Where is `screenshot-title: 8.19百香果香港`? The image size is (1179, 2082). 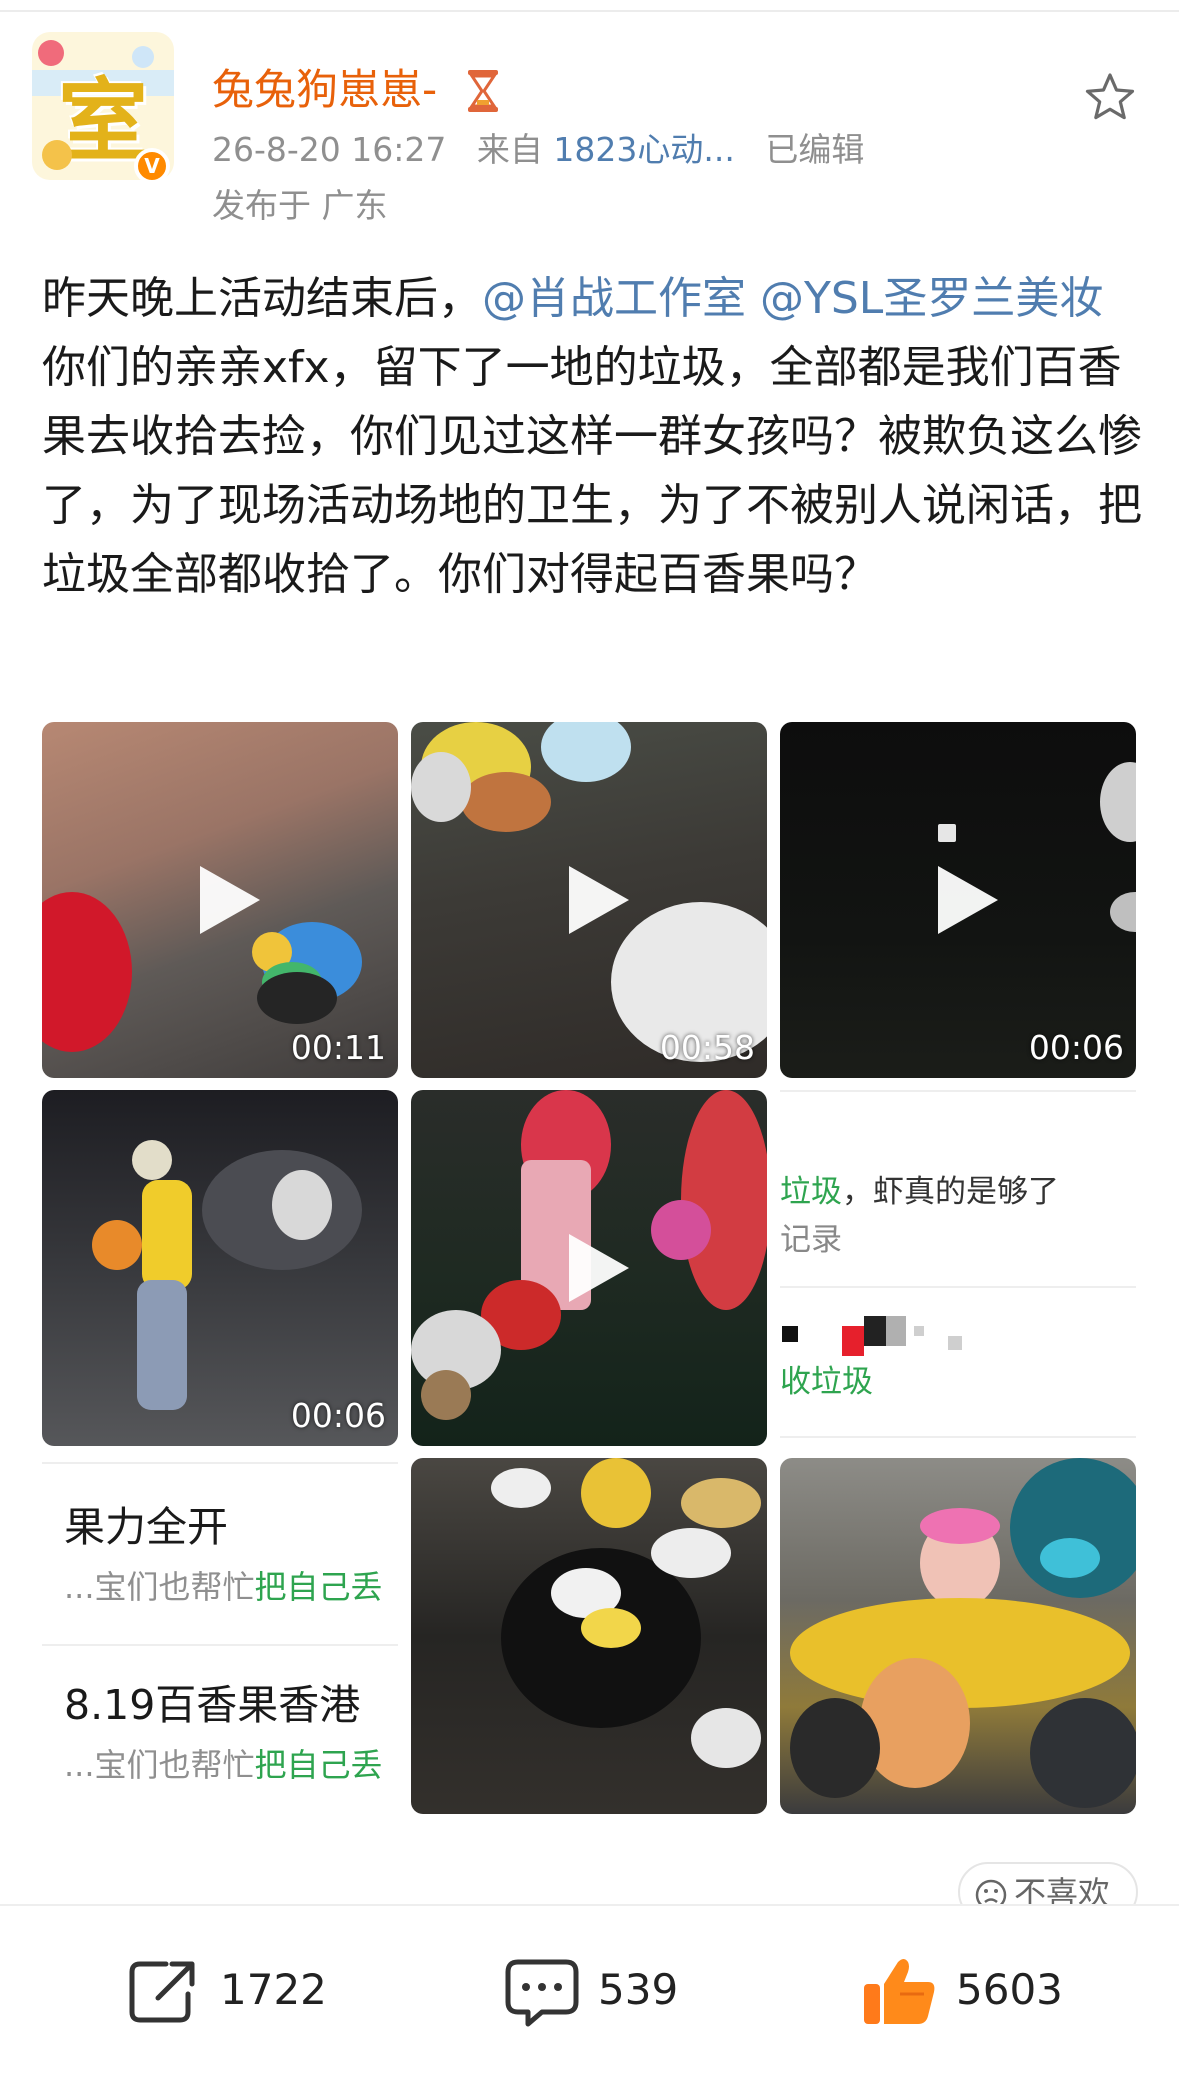 screenshot-title: 8.19百香果香港 is located at coordinates (212, 1705).